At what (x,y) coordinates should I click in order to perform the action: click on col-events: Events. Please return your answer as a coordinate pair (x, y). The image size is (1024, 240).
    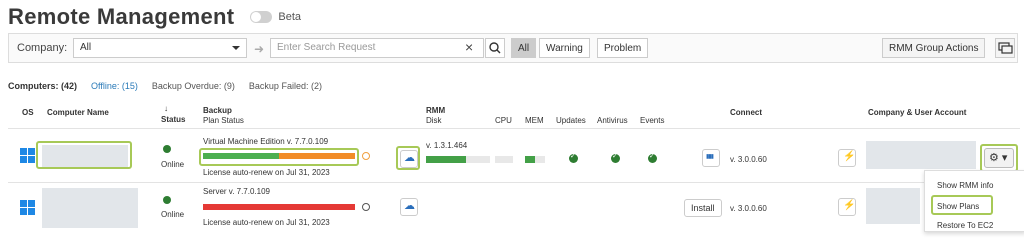
    Looking at the image, I should click on (652, 120).